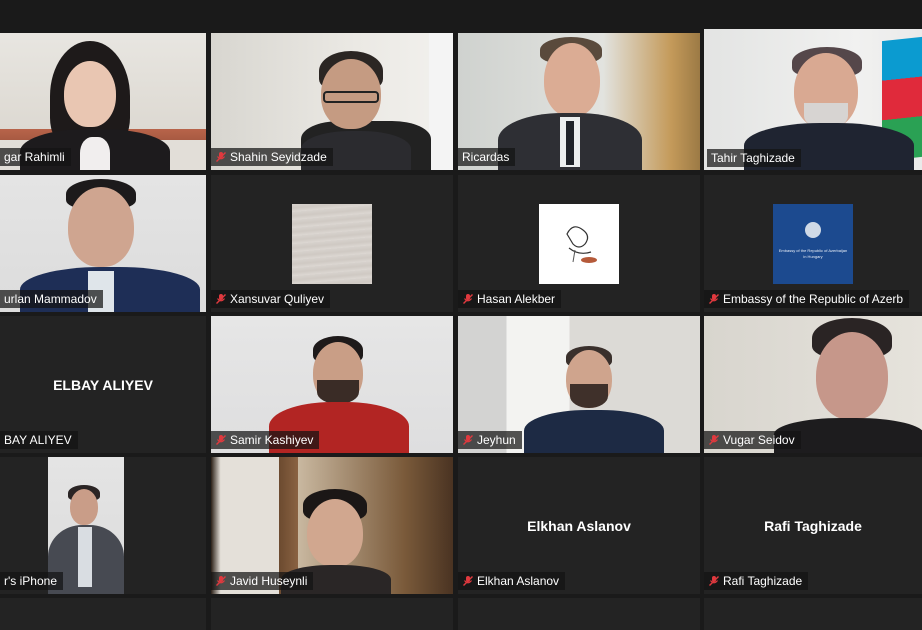  Describe the element at coordinates (496, 440) in the screenshot. I see `participant-name: Jeyhun` at that location.